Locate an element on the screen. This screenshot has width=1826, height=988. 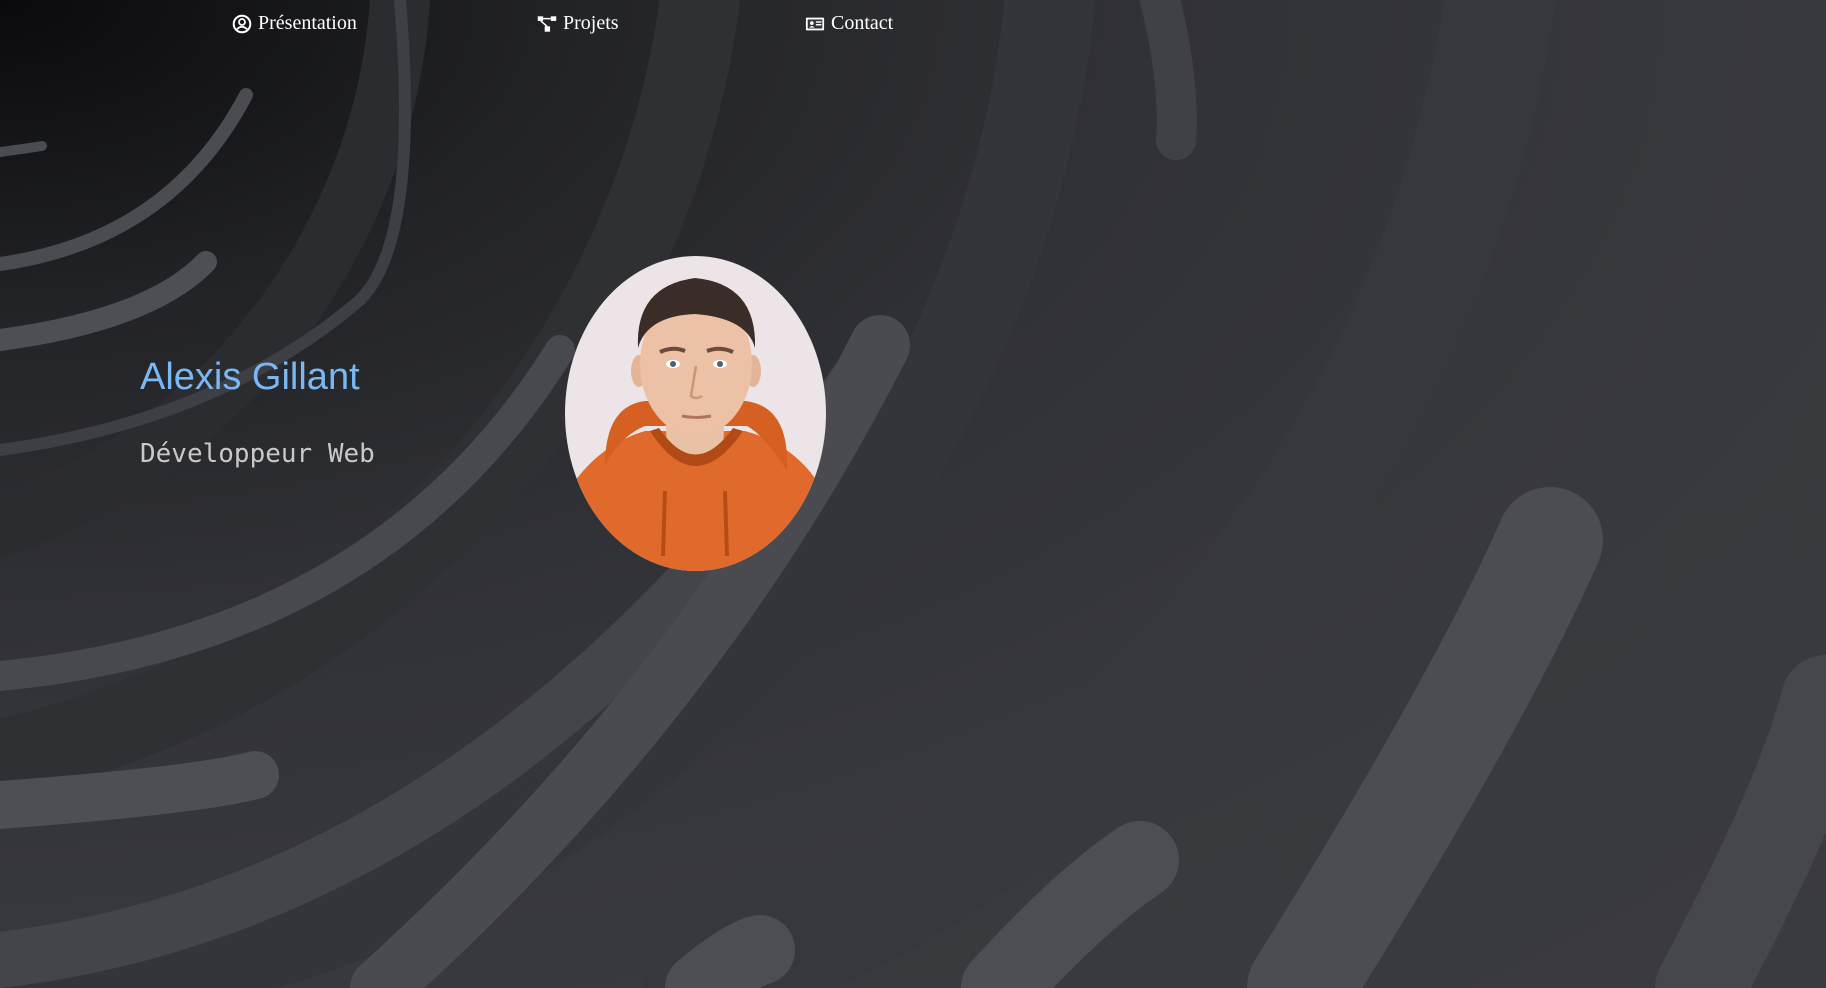
nav-contact: Contact is located at coordinates (849, 23).